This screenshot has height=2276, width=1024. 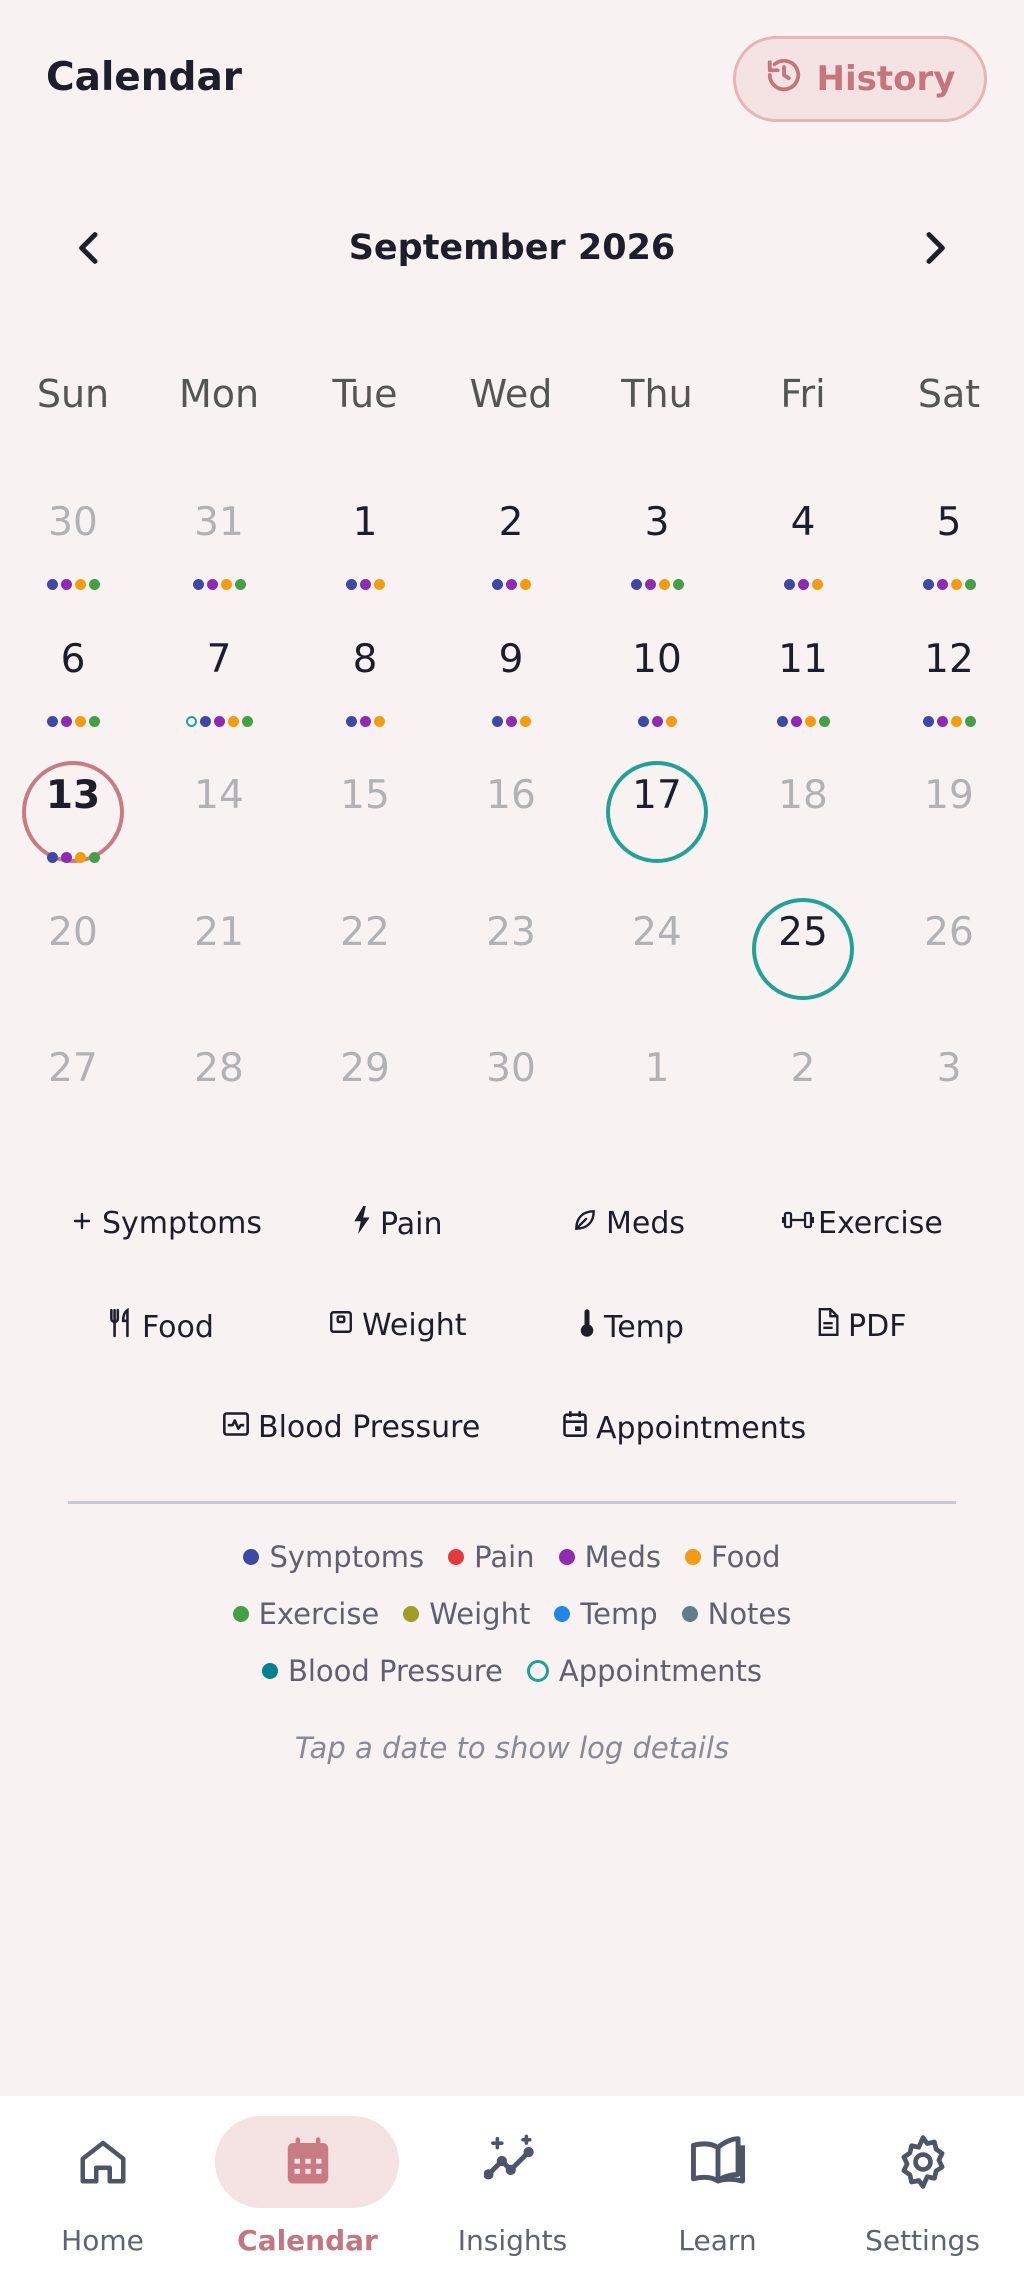 What do you see at coordinates (684, 1428) in the screenshot?
I see `log-appointments-button: Appointments` at bounding box center [684, 1428].